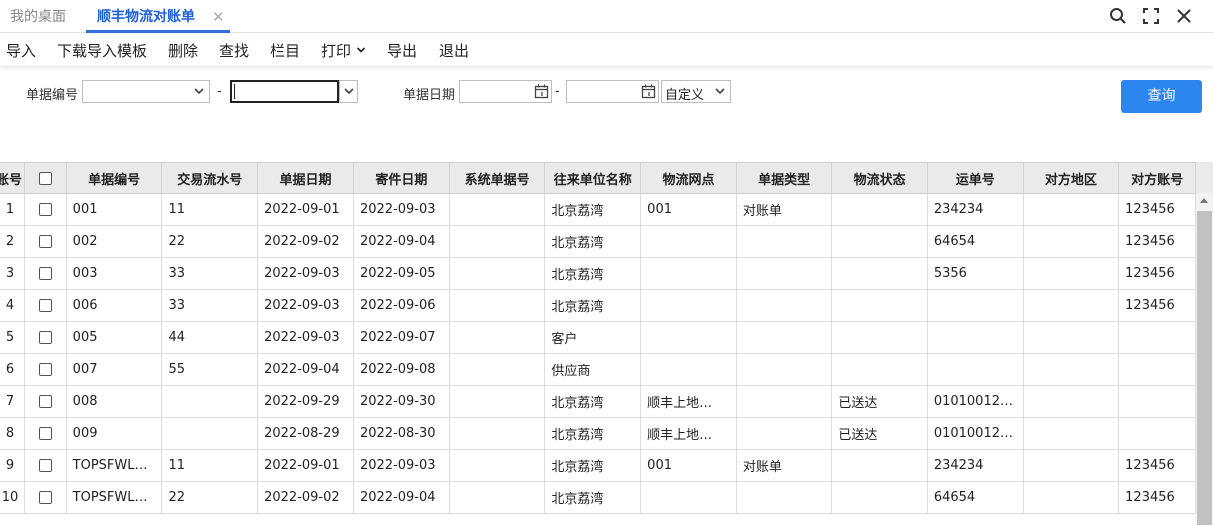 The height and width of the screenshot is (526, 1213). Describe the element at coordinates (1071, 178) in the screenshot. I see `col-header-counterparty-region: 对方地区` at that location.